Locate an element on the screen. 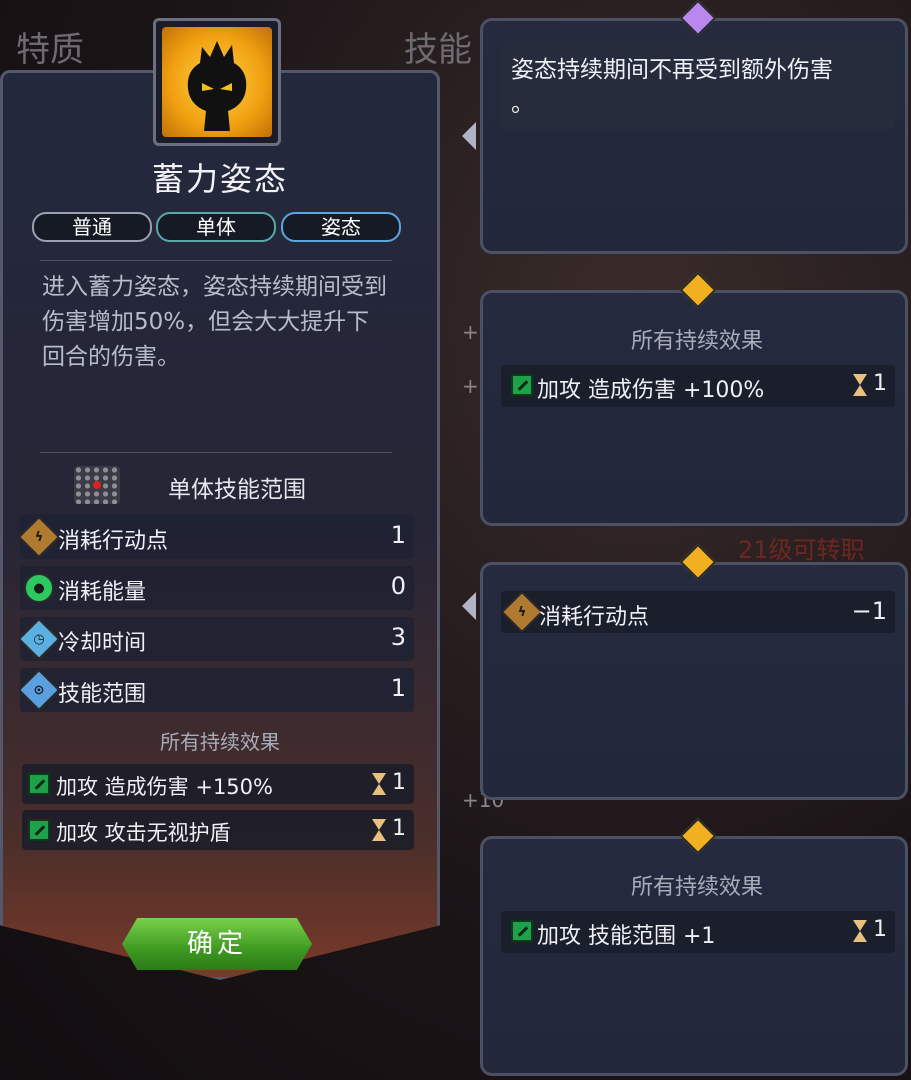 The image size is (911, 1080). tab-skills: 技能 is located at coordinates (438, 46).